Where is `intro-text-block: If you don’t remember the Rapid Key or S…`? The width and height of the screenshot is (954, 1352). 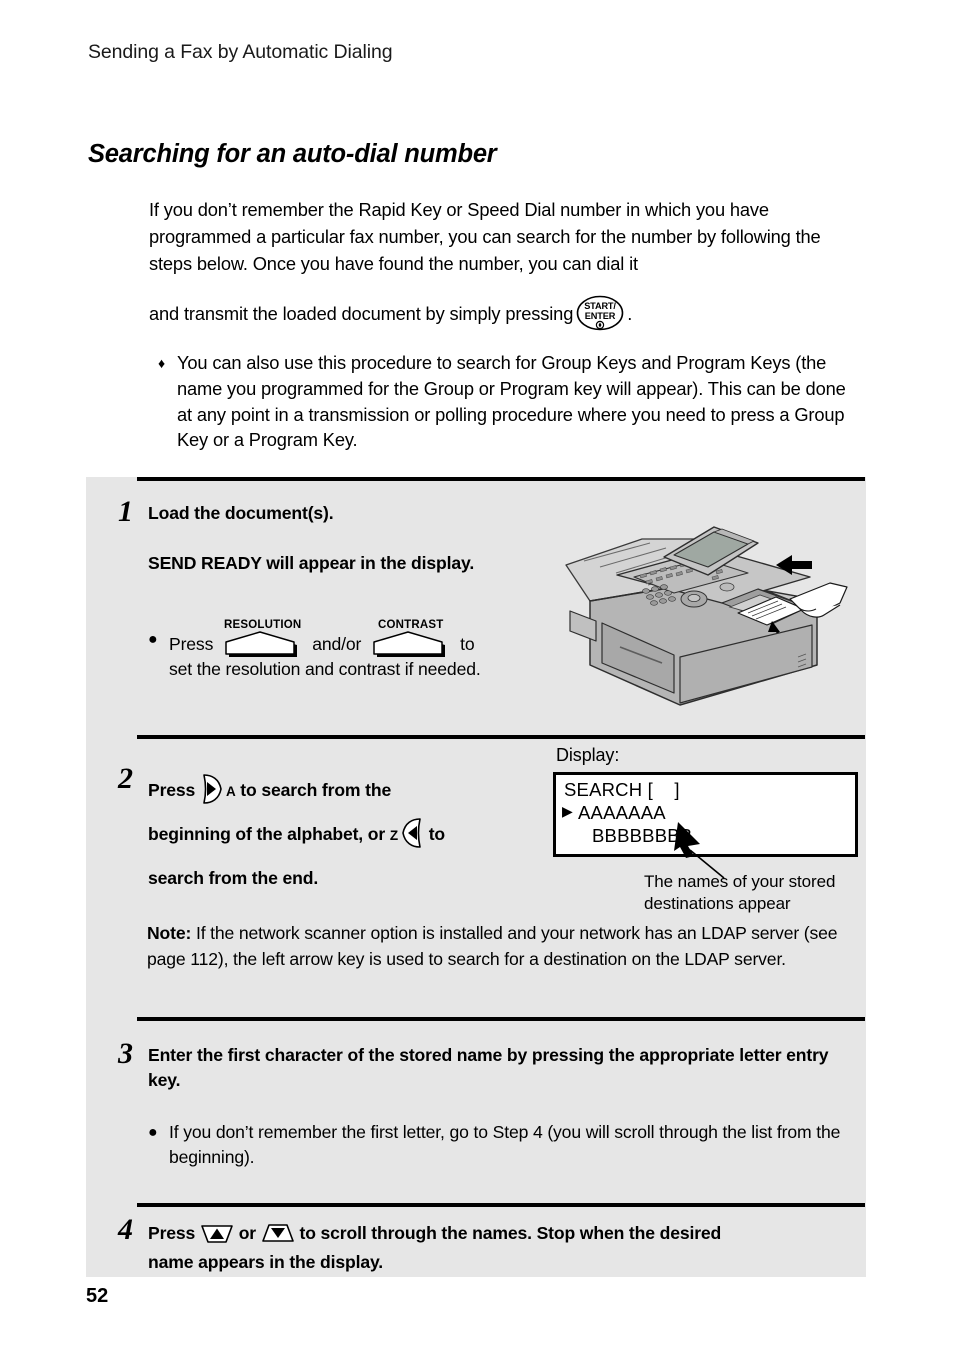 intro-text-block: If you don’t remember the Rapid Key or S… is located at coordinates (501, 263).